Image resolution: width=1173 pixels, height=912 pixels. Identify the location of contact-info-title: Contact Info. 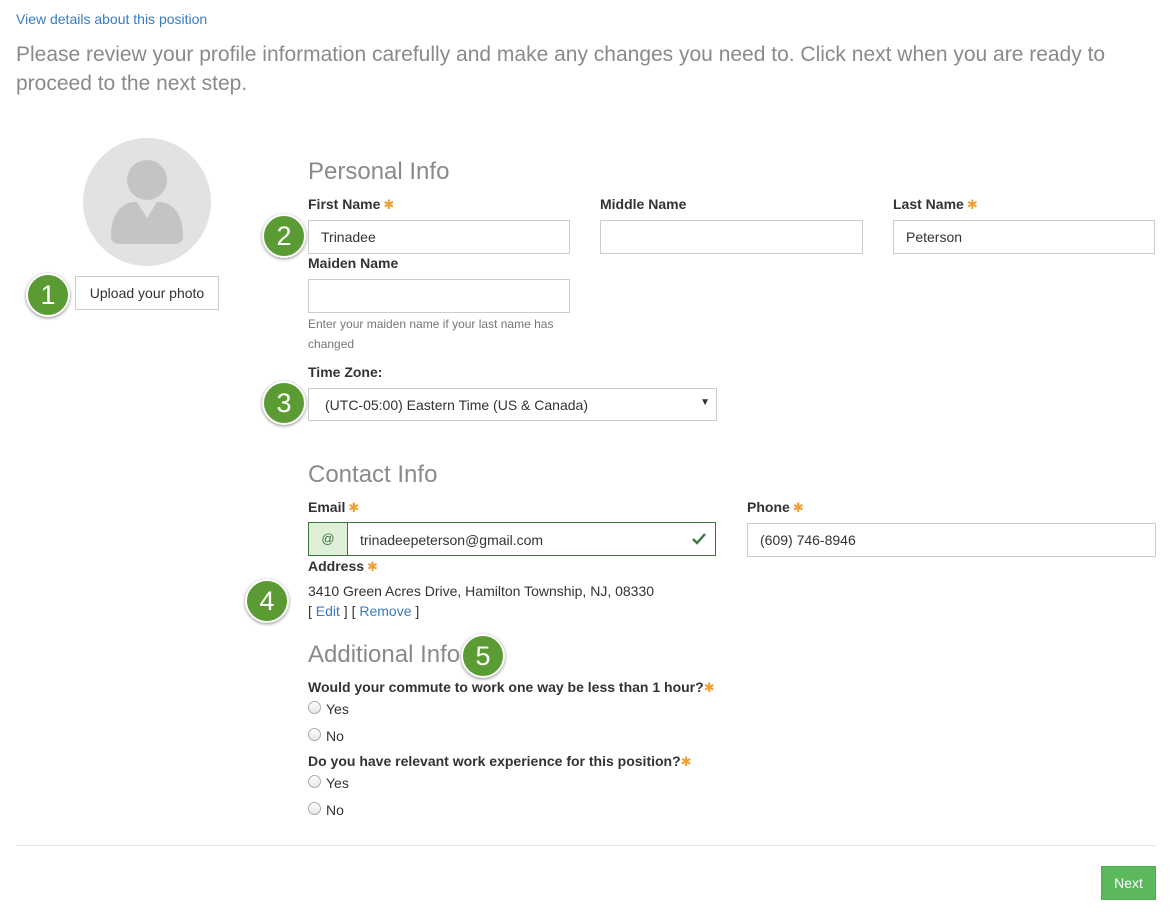
(373, 474).